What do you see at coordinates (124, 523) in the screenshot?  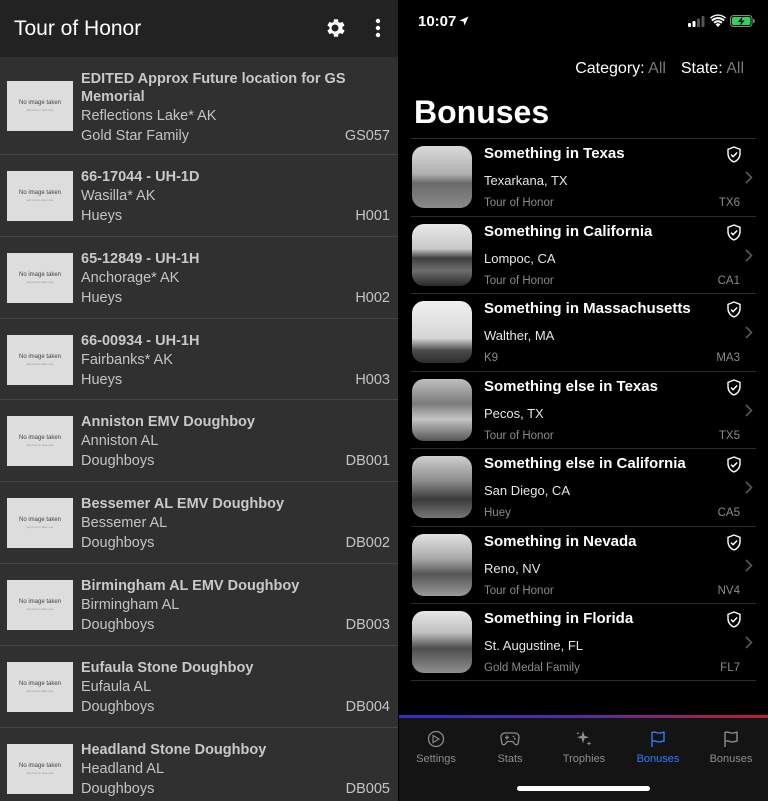 I see `item-city: Bessemer AL` at bounding box center [124, 523].